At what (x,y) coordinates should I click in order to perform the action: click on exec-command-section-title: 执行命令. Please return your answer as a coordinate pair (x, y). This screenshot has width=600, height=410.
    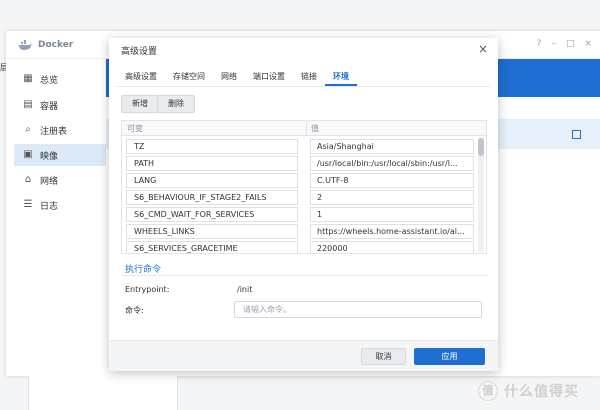
    Looking at the image, I should click on (143, 270).